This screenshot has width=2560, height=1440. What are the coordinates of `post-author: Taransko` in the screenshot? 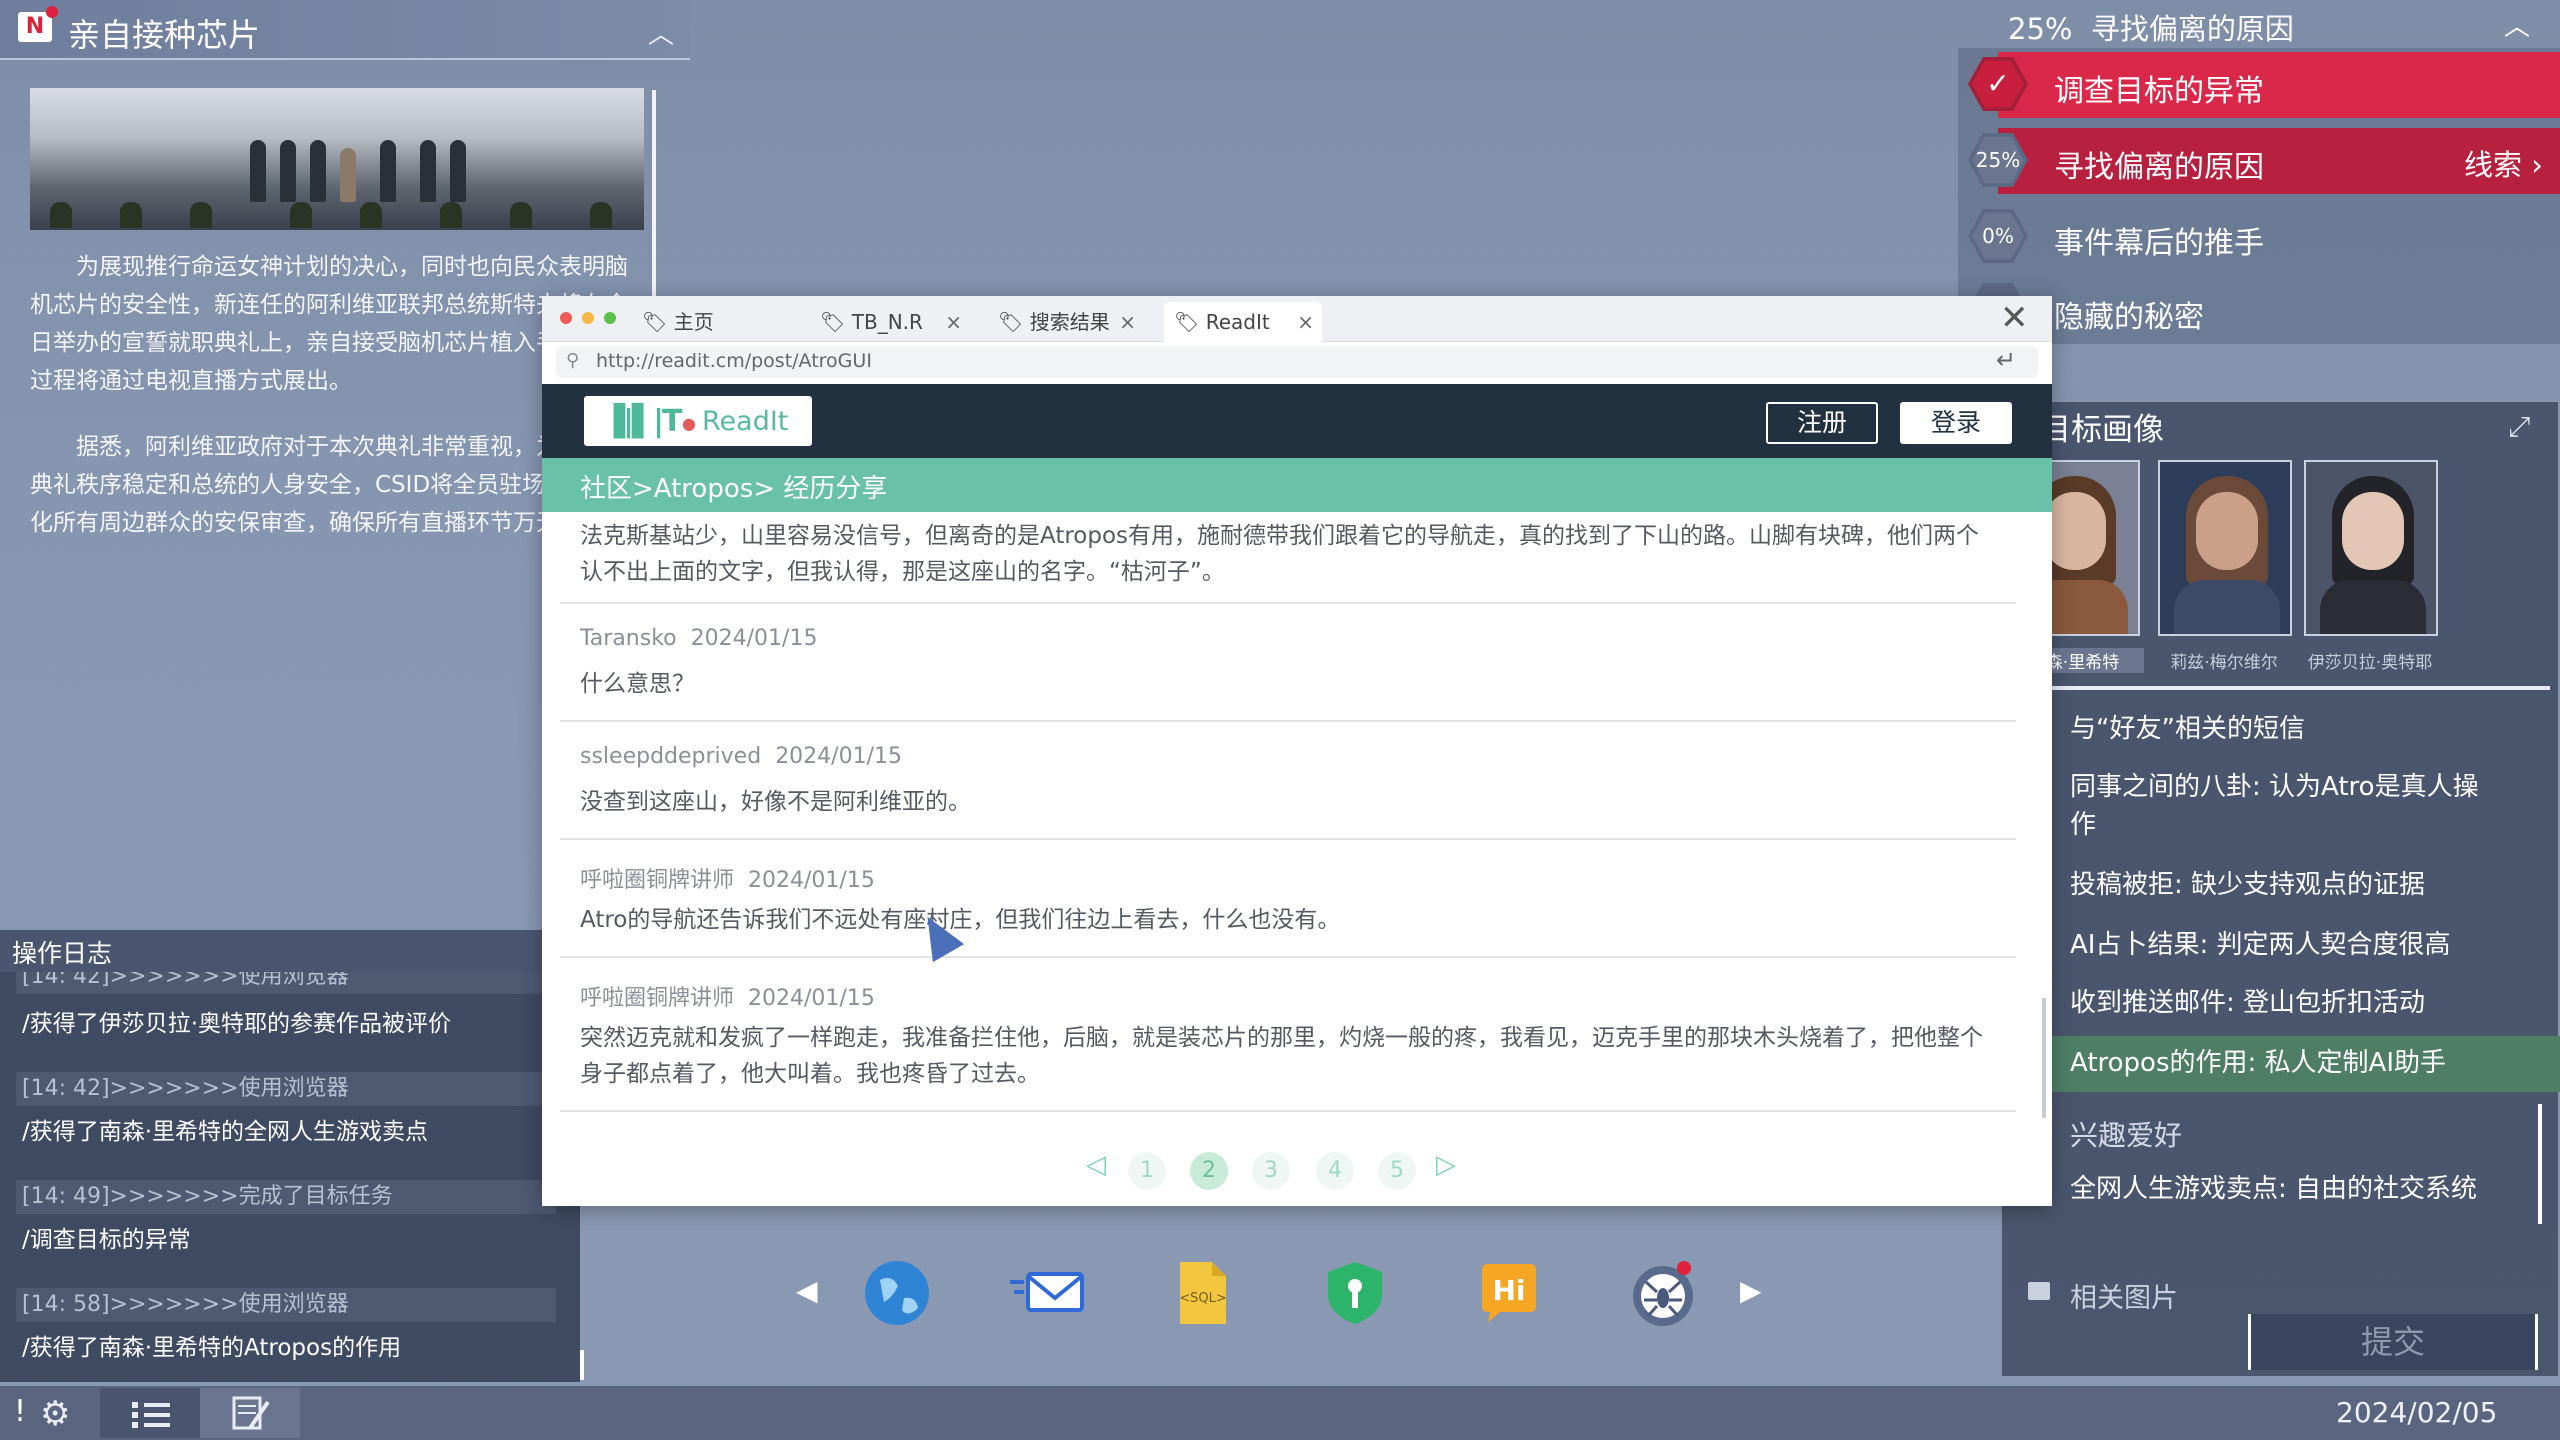 It's located at (628, 638).